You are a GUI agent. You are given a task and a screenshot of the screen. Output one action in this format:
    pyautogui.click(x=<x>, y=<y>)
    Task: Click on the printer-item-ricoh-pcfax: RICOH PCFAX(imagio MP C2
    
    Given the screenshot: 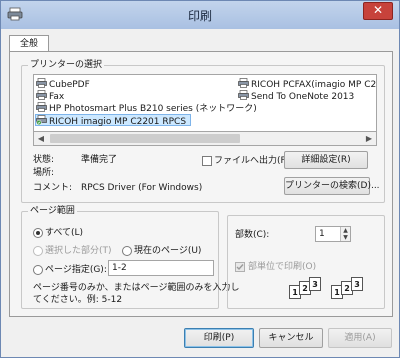 What is the action you would take?
    pyautogui.click(x=307, y=84)
    